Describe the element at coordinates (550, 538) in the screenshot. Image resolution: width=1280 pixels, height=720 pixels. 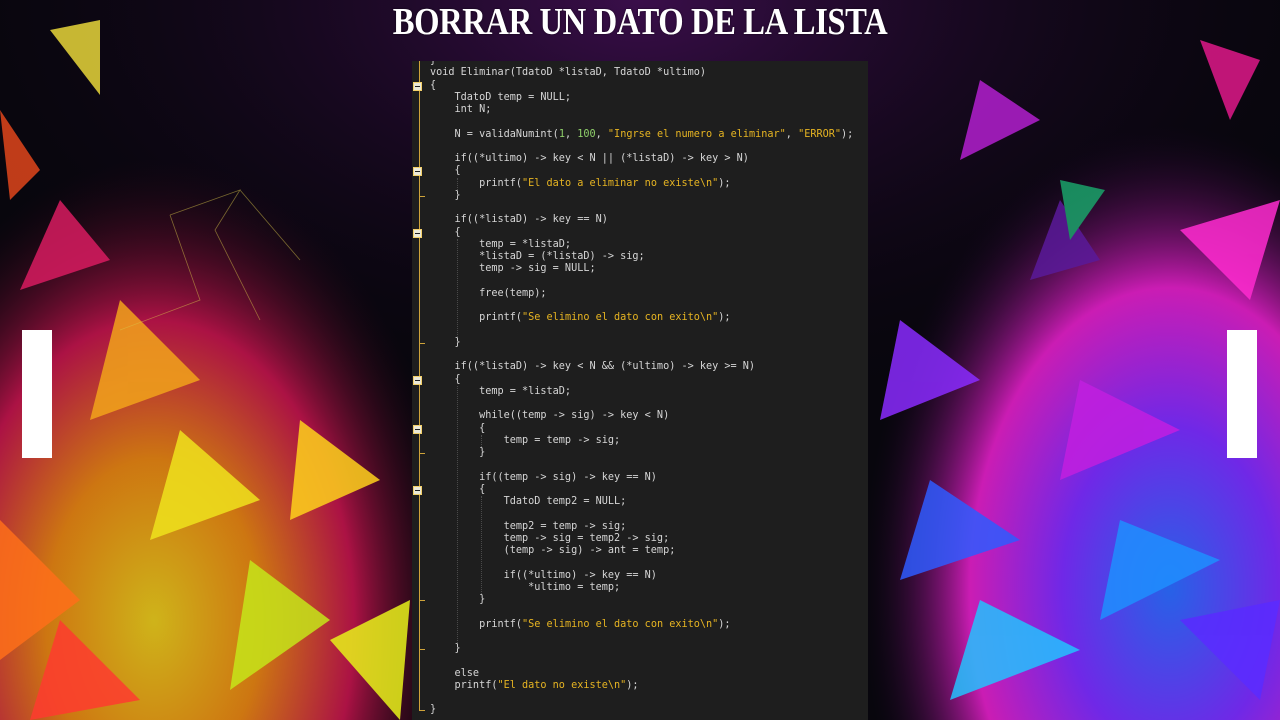
I see `code-line: temp -> sig = temp2 -> sig;` at that location.